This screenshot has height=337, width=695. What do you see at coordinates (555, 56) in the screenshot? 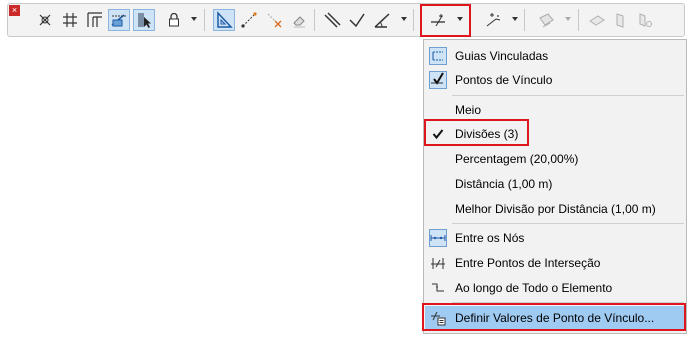
I see `menu-item-guias-vinculadas: Guias Vinculadas` at bounding box center [555, 56].